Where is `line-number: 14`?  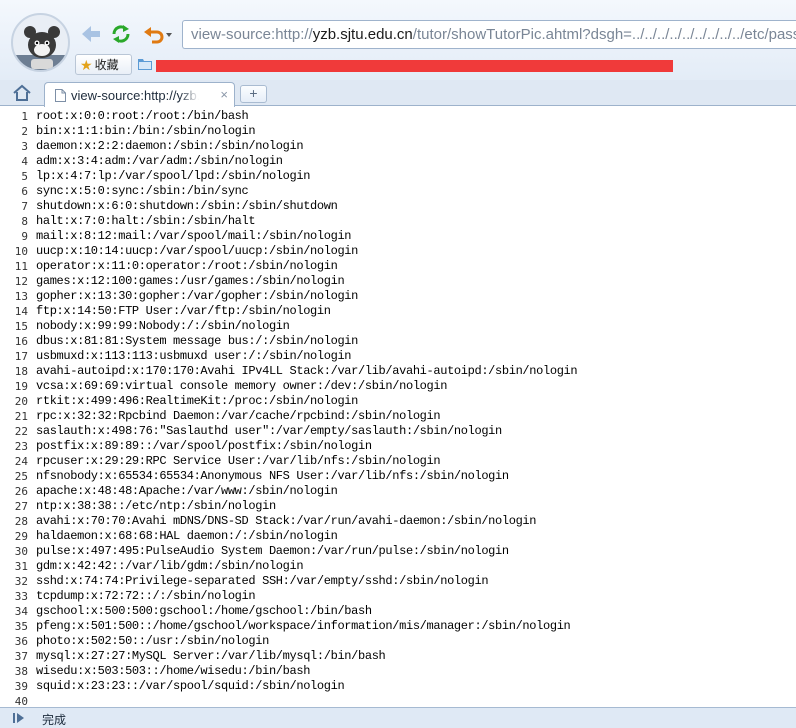
line-number: 14 is located at coordinates (21, 311).